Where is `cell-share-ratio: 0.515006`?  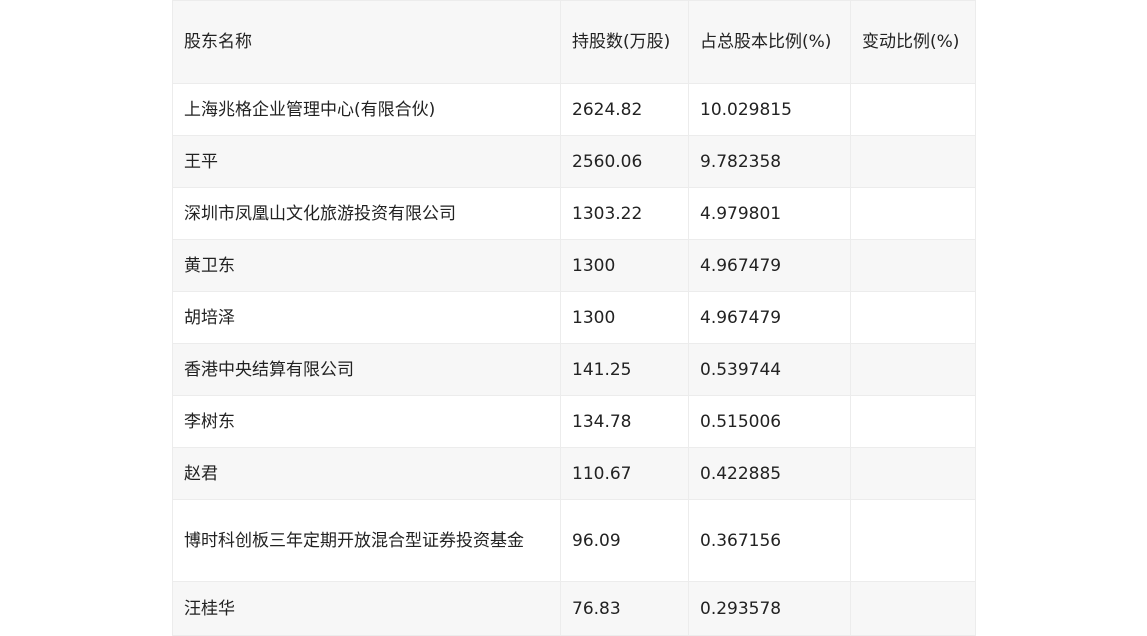 cell-share-ratio: 0.515006 is located at coordinates (769, 421).